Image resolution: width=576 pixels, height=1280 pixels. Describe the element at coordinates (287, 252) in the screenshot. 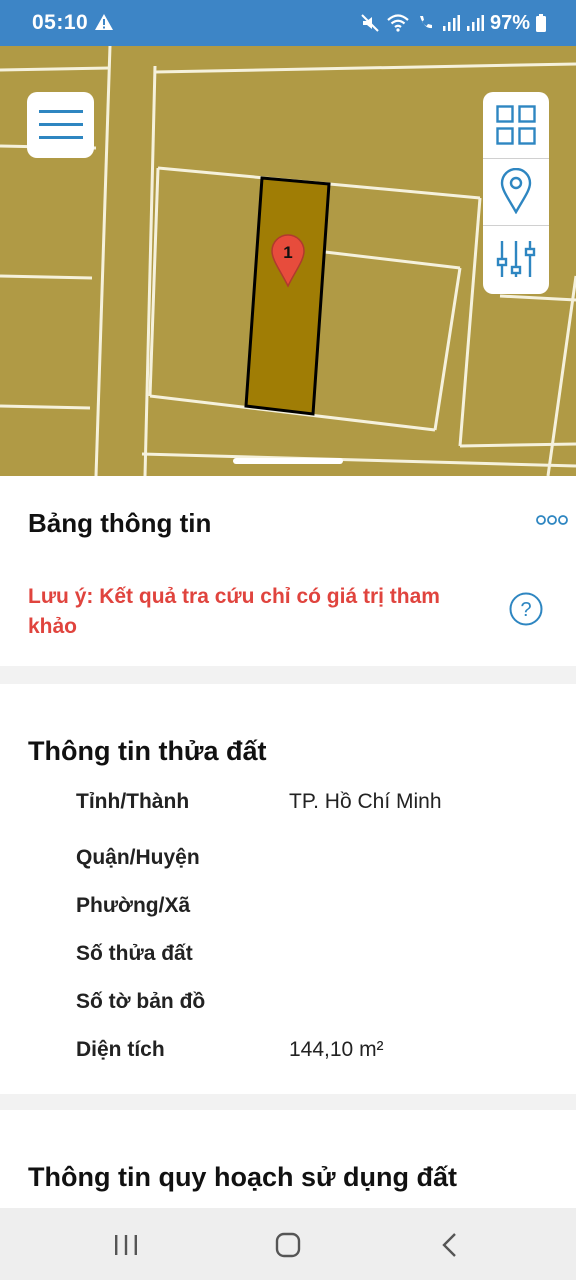

I see `marker-label: 1` at that location.